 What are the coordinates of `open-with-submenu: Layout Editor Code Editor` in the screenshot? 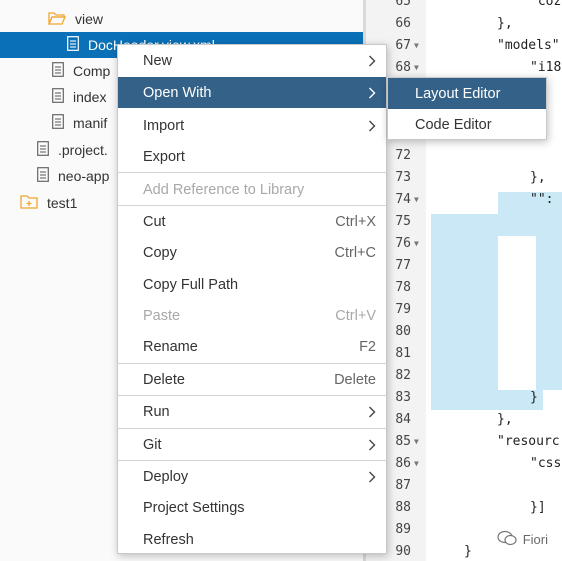 It's located at (467, 108).